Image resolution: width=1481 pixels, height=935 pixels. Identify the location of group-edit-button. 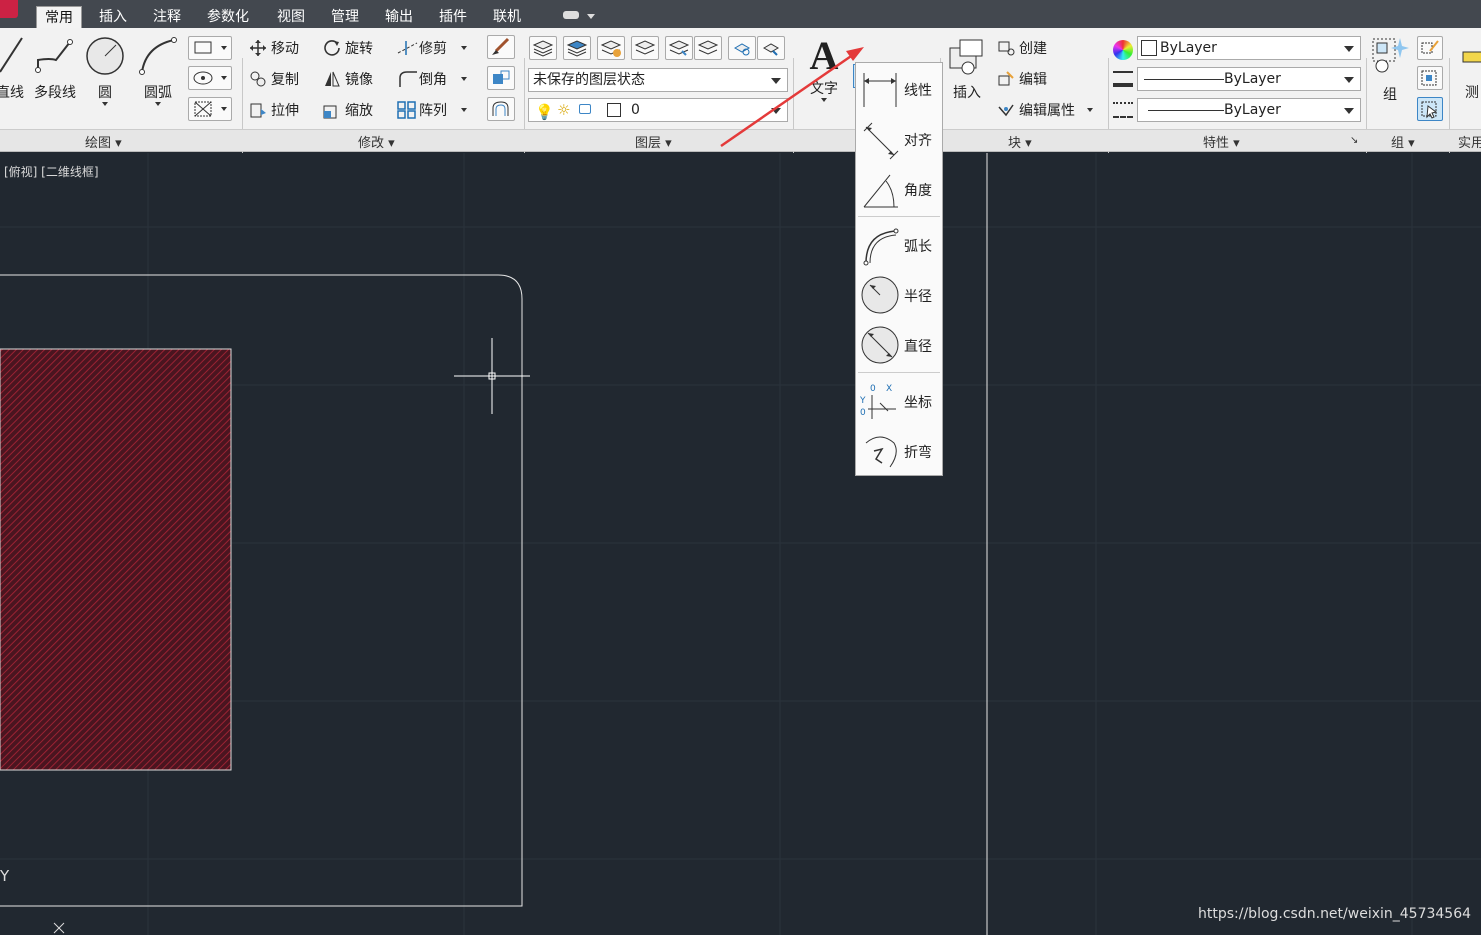
(1430, 48).